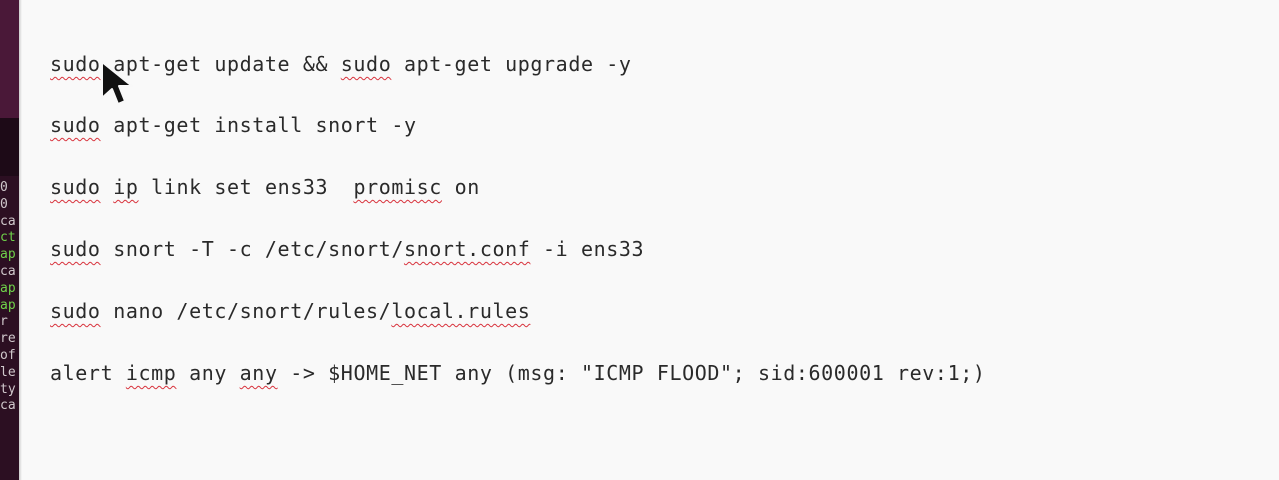 This screenshot has height=480, width=1279. What do you see at coordinates (397, 187) in the screenshot?
I see `spellcheck-flagged-word: promisc` at bounding box center [397, 187].